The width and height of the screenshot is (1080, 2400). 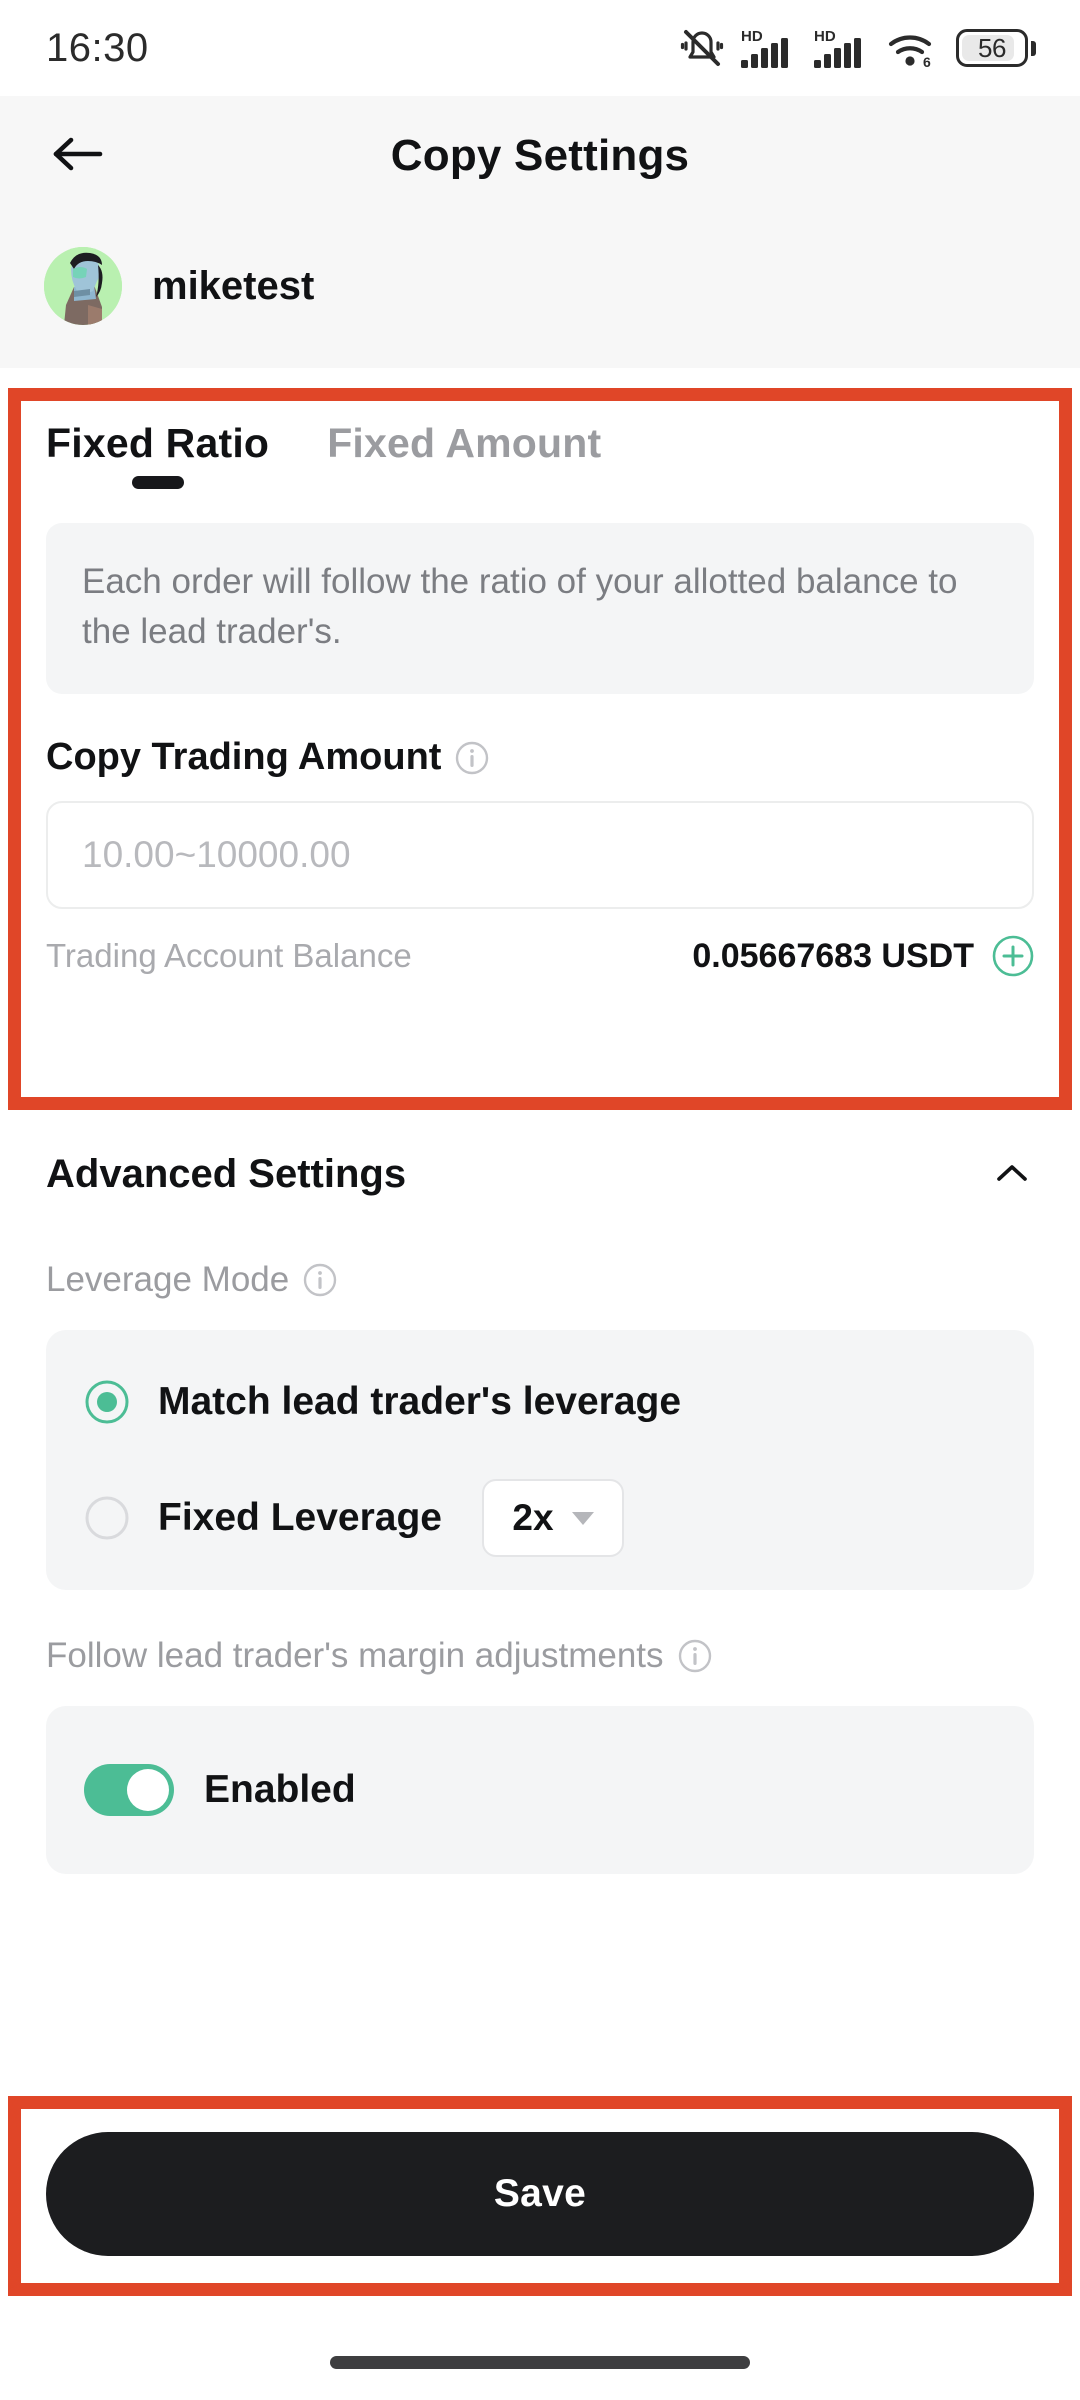 I want to click on system-navigation-bar, so click(x=540, y=2362).